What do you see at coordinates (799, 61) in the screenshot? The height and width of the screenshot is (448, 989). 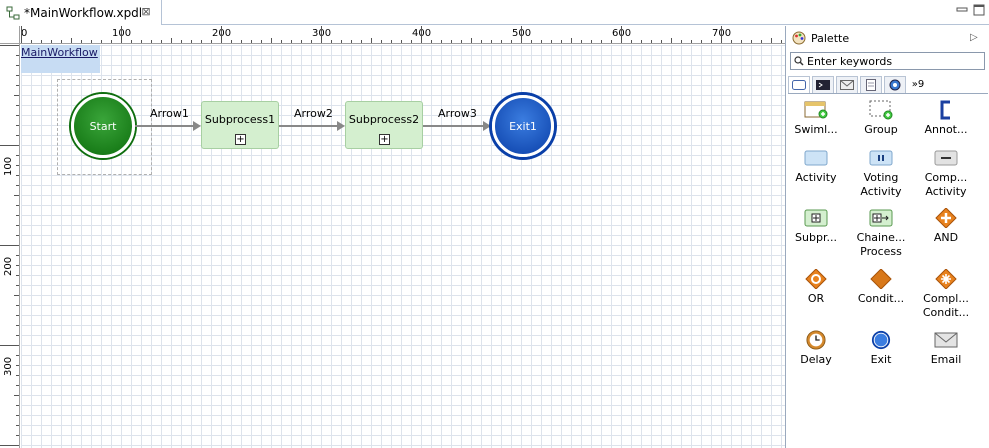 I see `search-icon` at bounding box center [799, 61].